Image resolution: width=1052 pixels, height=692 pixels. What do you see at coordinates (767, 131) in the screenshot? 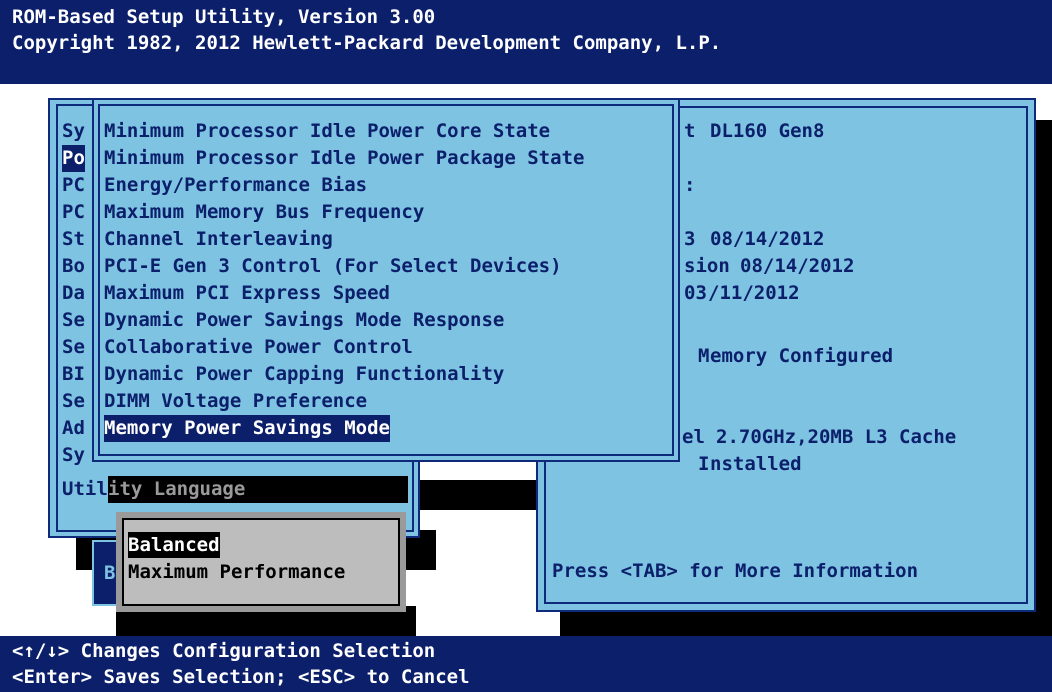
I see `server-model: DL160 Gen8` at bounding box center [767, 131].